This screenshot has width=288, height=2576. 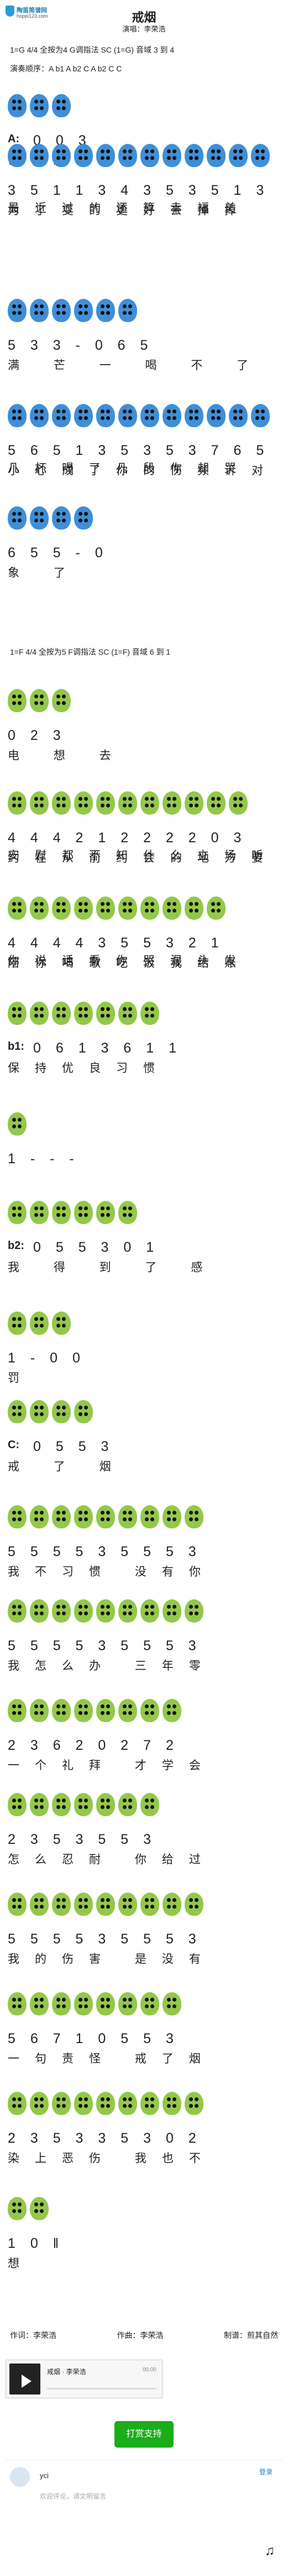 What do you see at coordinates (101, 2389) in the screenshot?
I see `progress-bar` at bounding box center [101, 2389].